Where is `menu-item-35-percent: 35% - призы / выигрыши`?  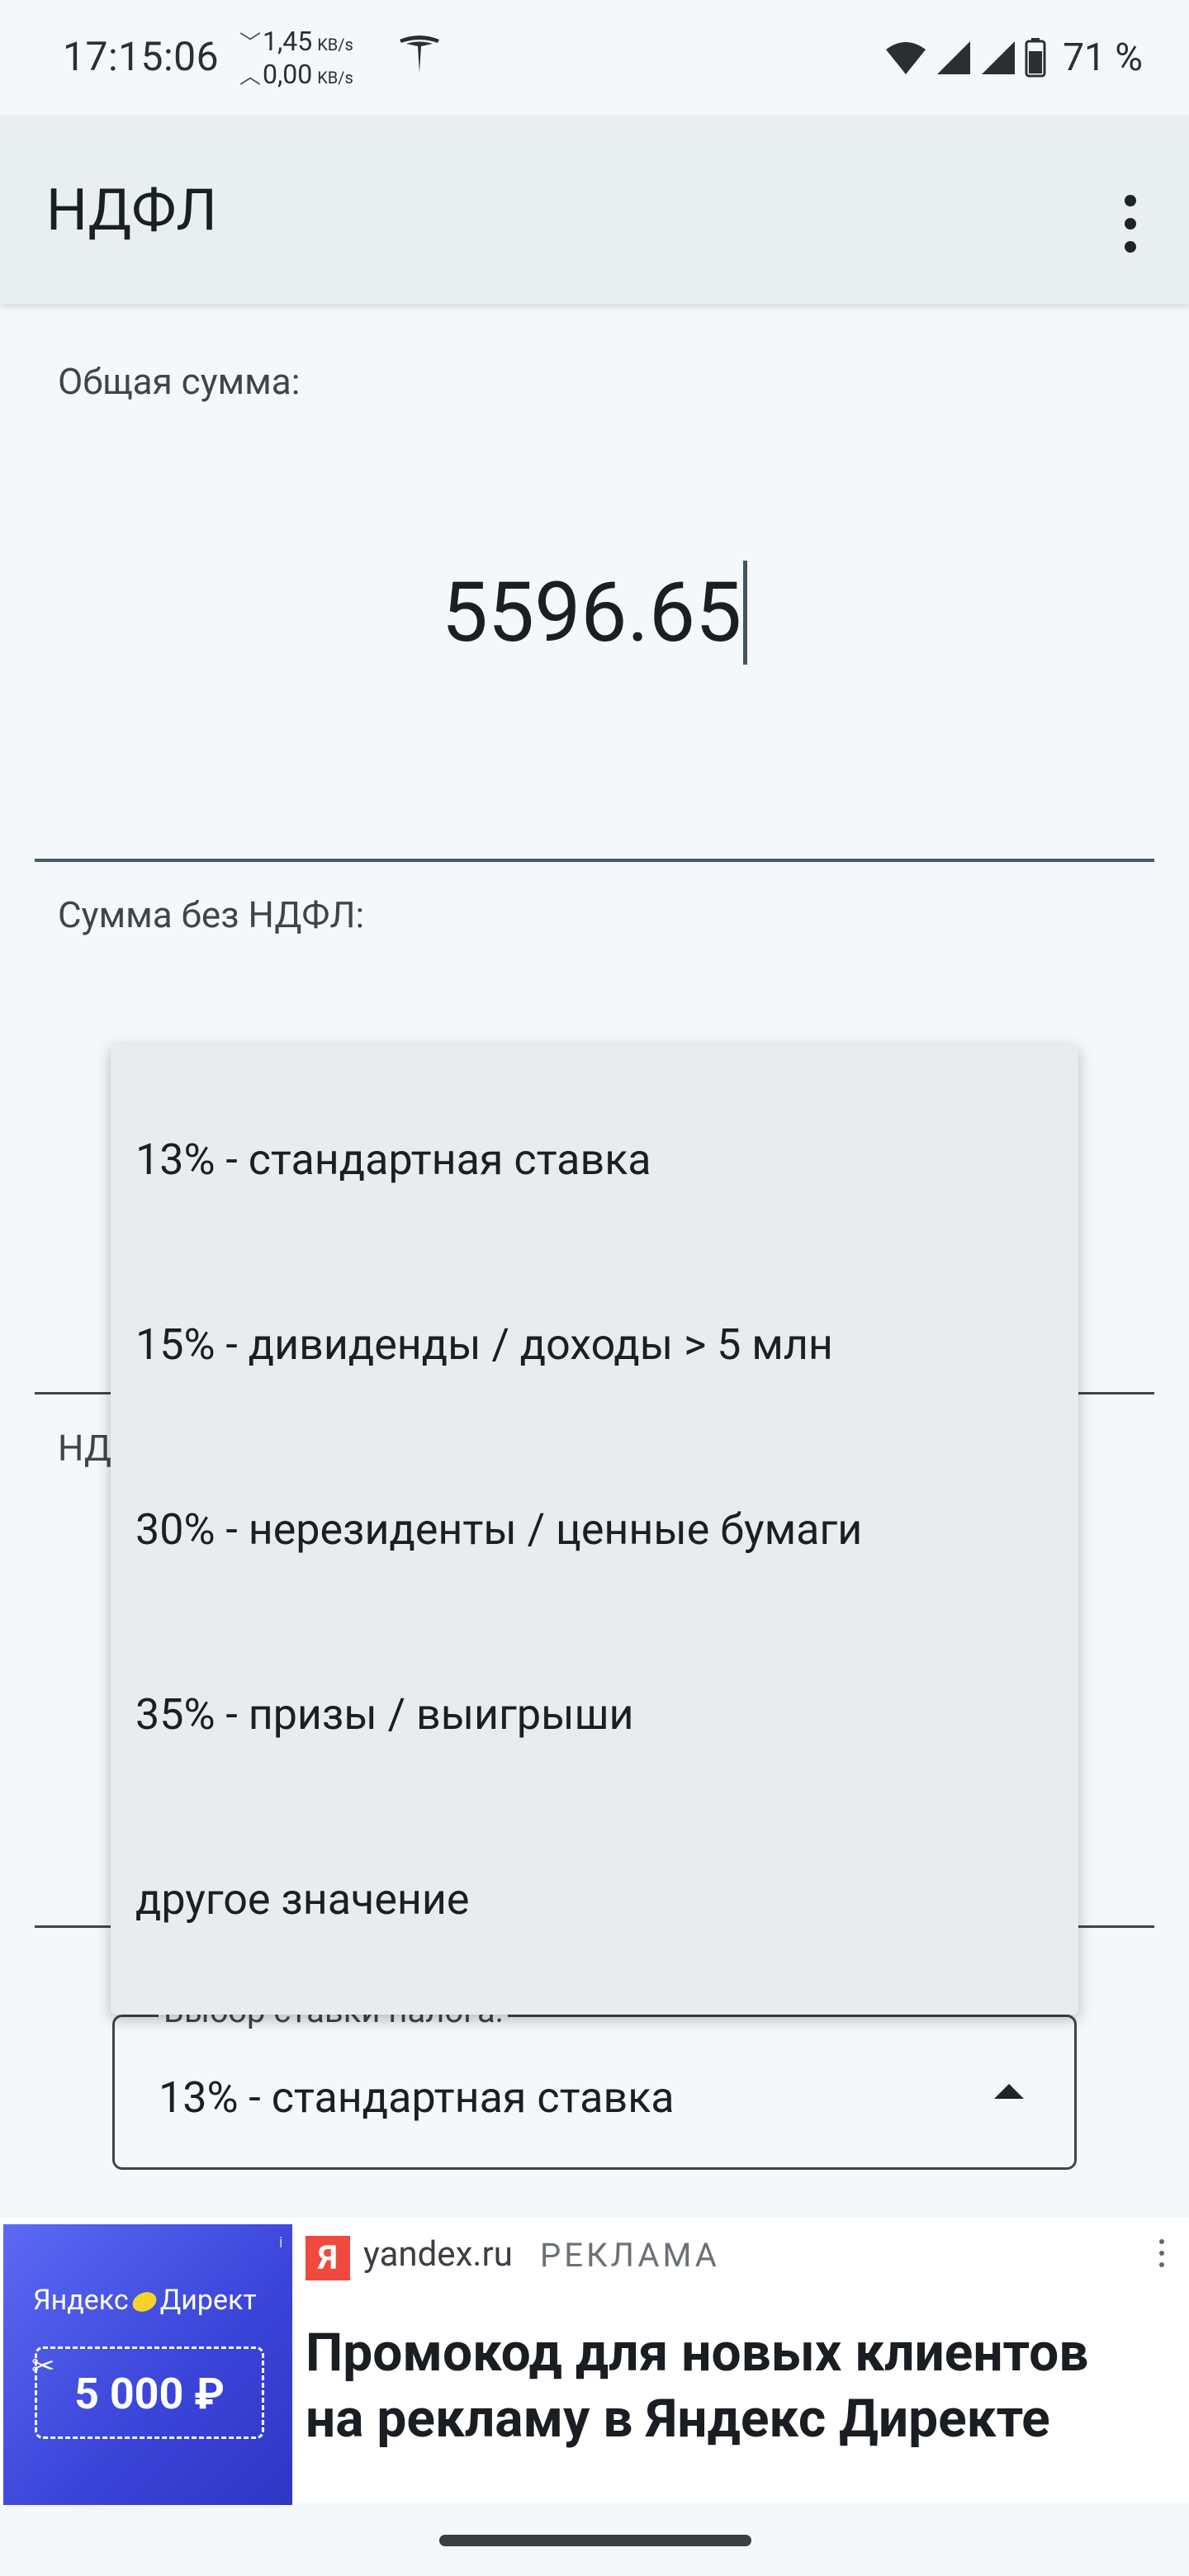
menu-item-35-percent: 35% - призы / выигрыши is located at coordinates (384, 1714).